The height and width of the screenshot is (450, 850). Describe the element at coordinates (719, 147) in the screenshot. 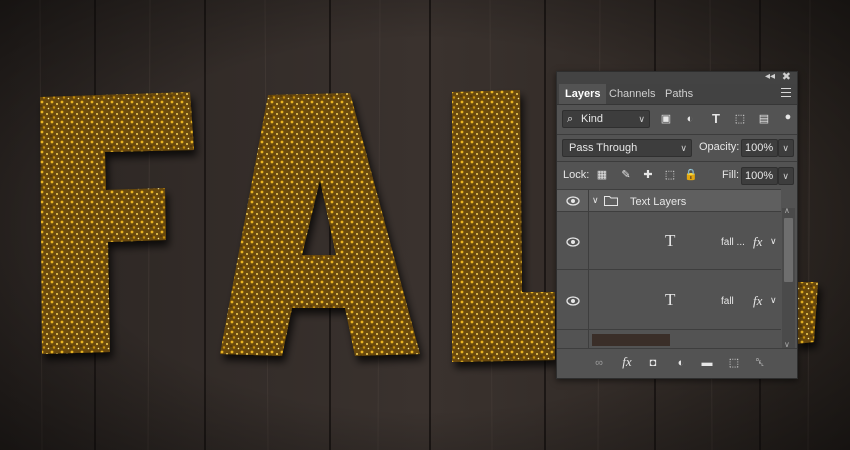

I see `opacity-label: Opacity:` at that location.